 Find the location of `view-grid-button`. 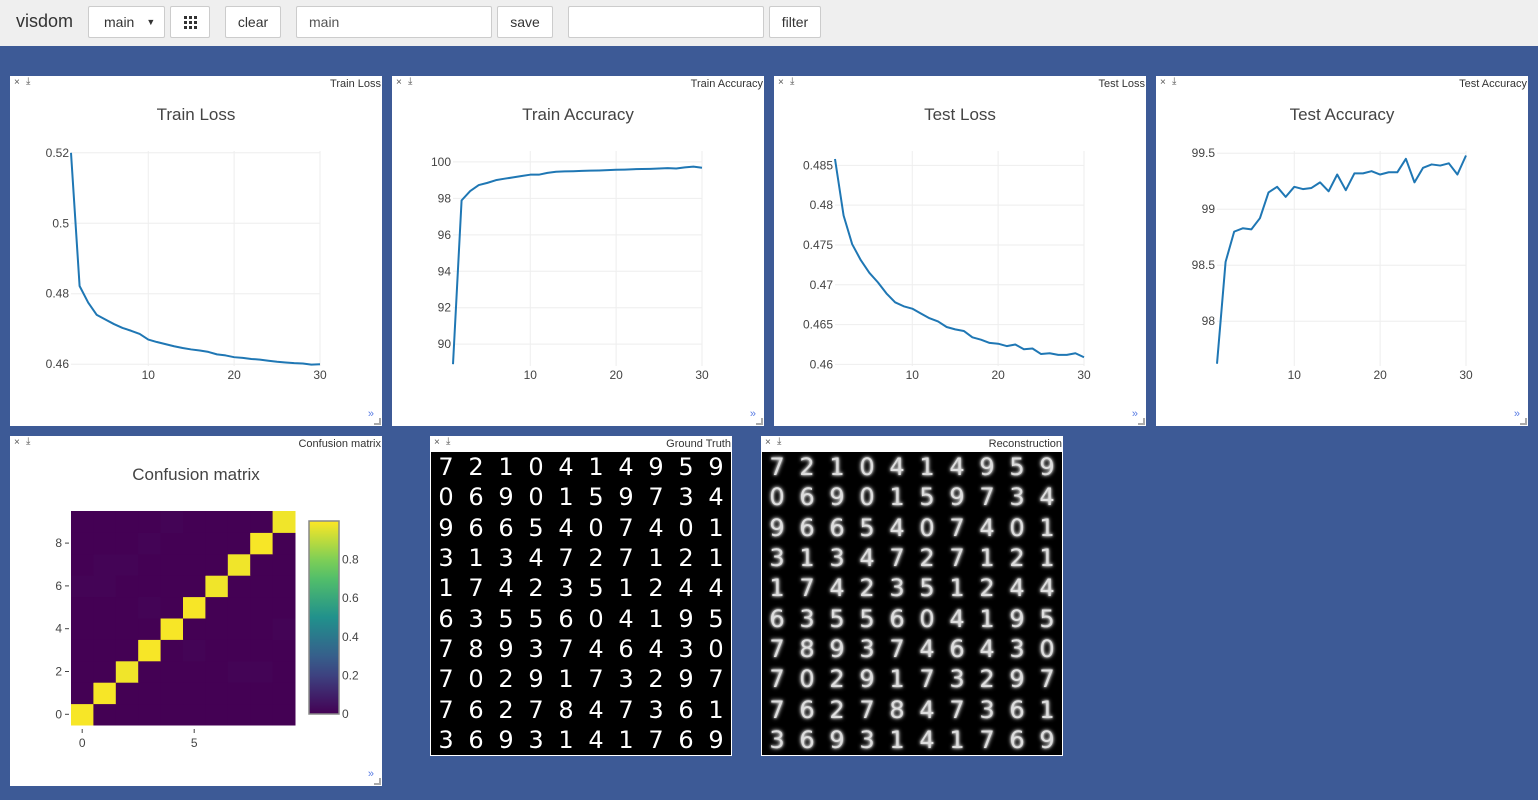

view-grid-button is located at coordinates (190, 22).